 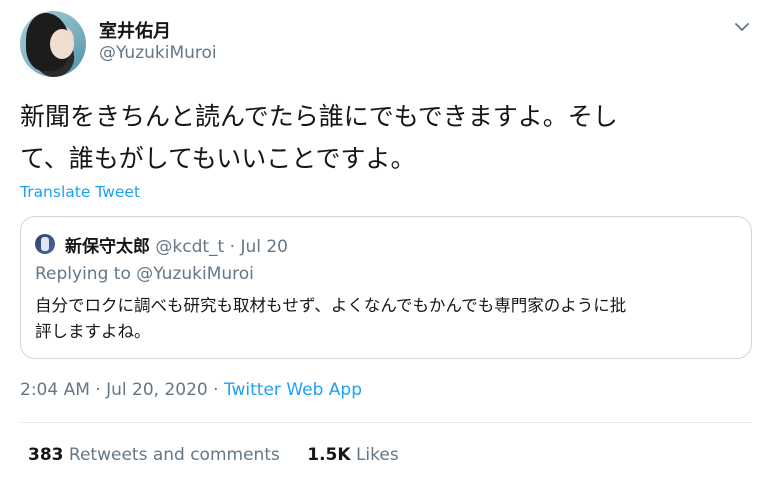 I want to click on tweet-meta: 2:04 AM · Jul 20, 2020 · Twitter Web App, so click(x=191, y=390).